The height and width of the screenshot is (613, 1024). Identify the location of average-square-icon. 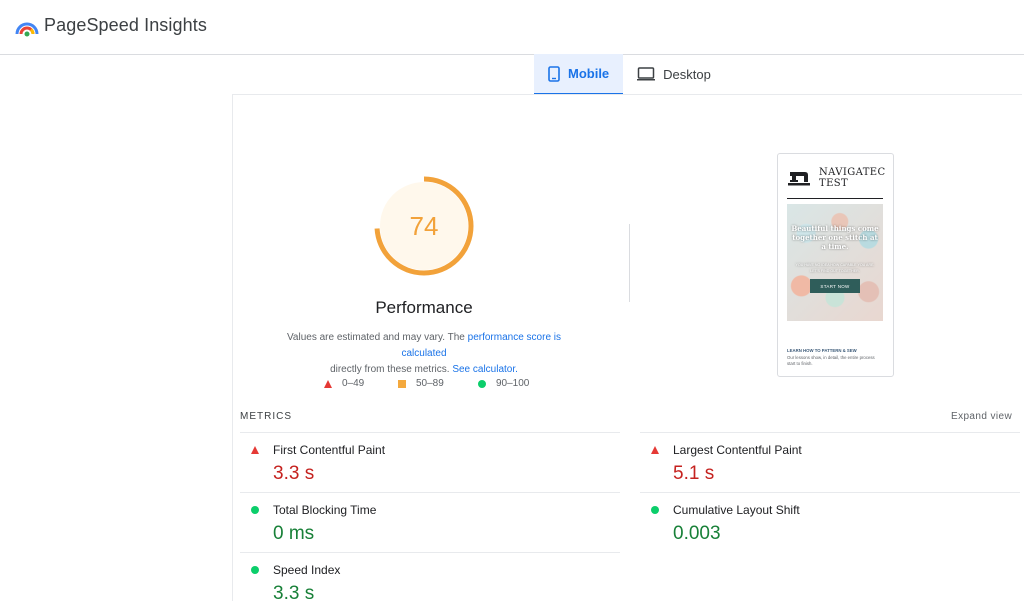
(402, 383).